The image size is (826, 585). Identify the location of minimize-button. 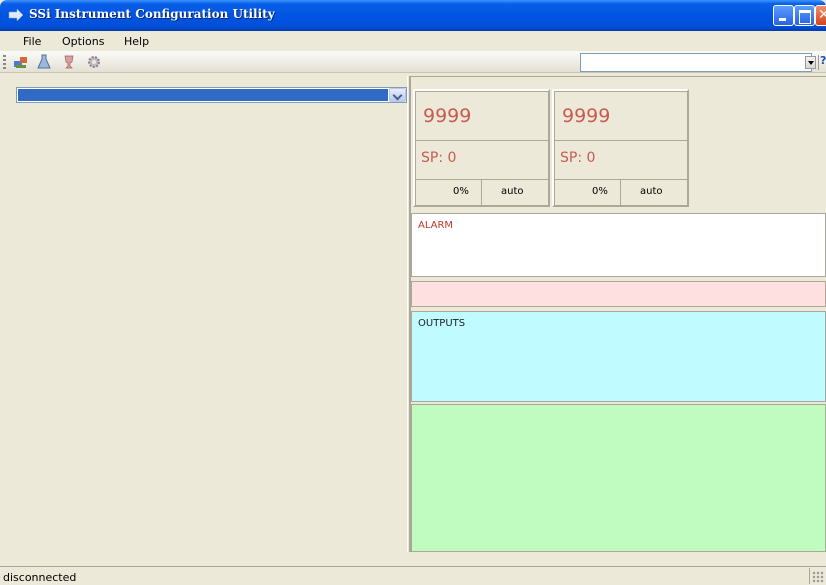
(783, 15).